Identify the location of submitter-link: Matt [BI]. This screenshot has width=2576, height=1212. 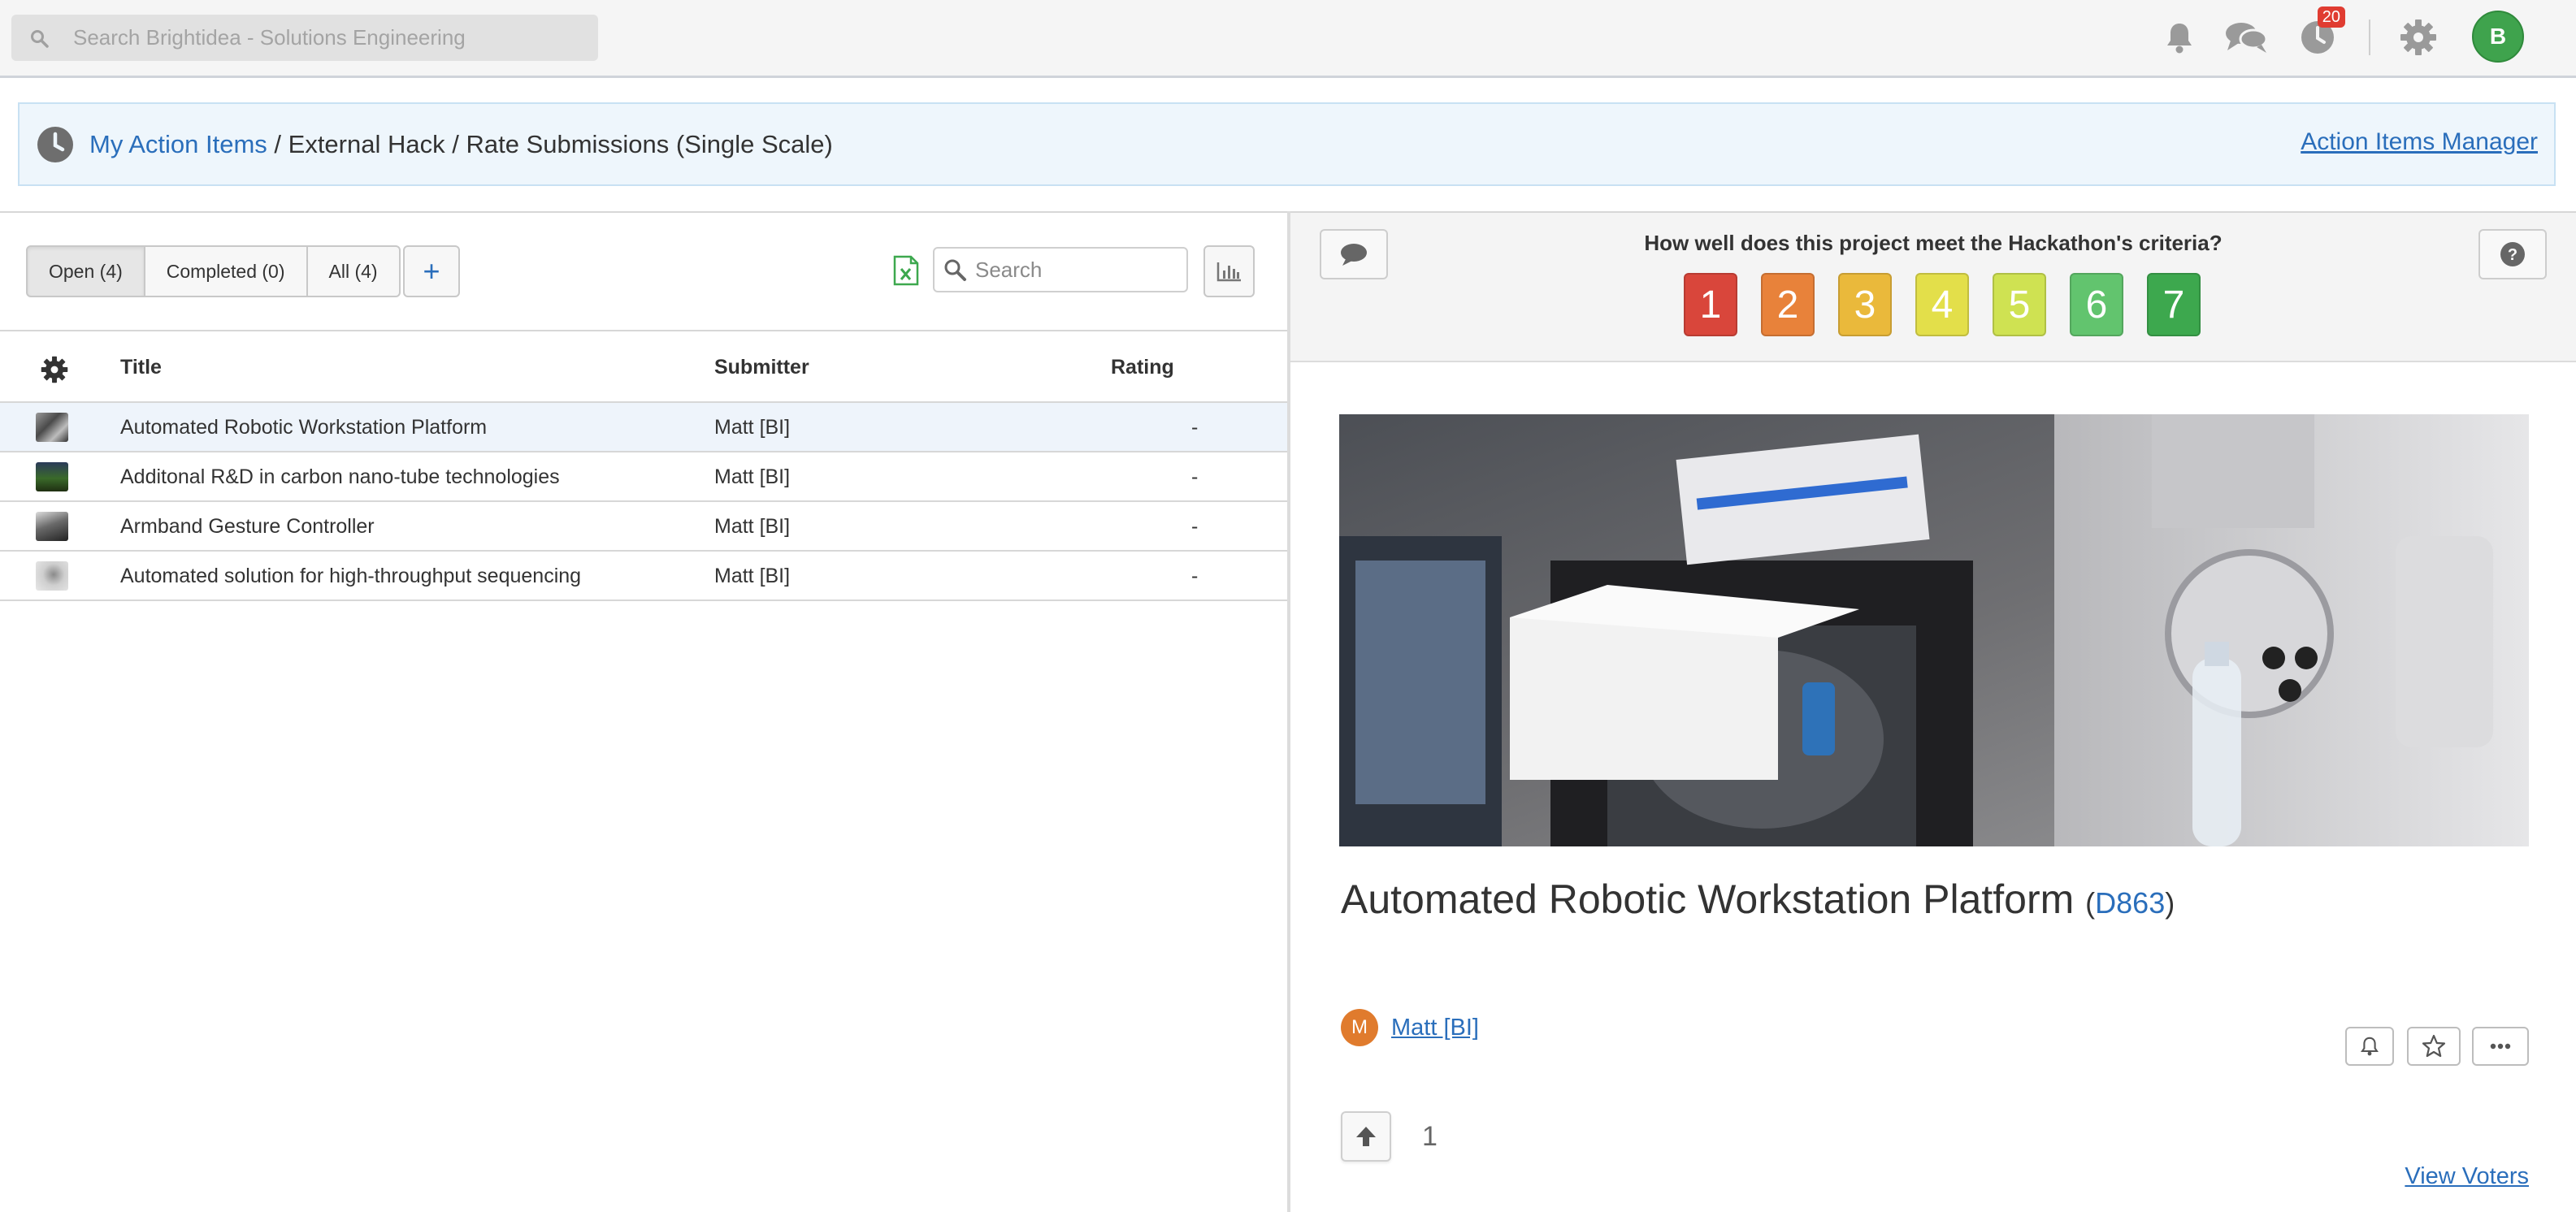
(1435, 1028).